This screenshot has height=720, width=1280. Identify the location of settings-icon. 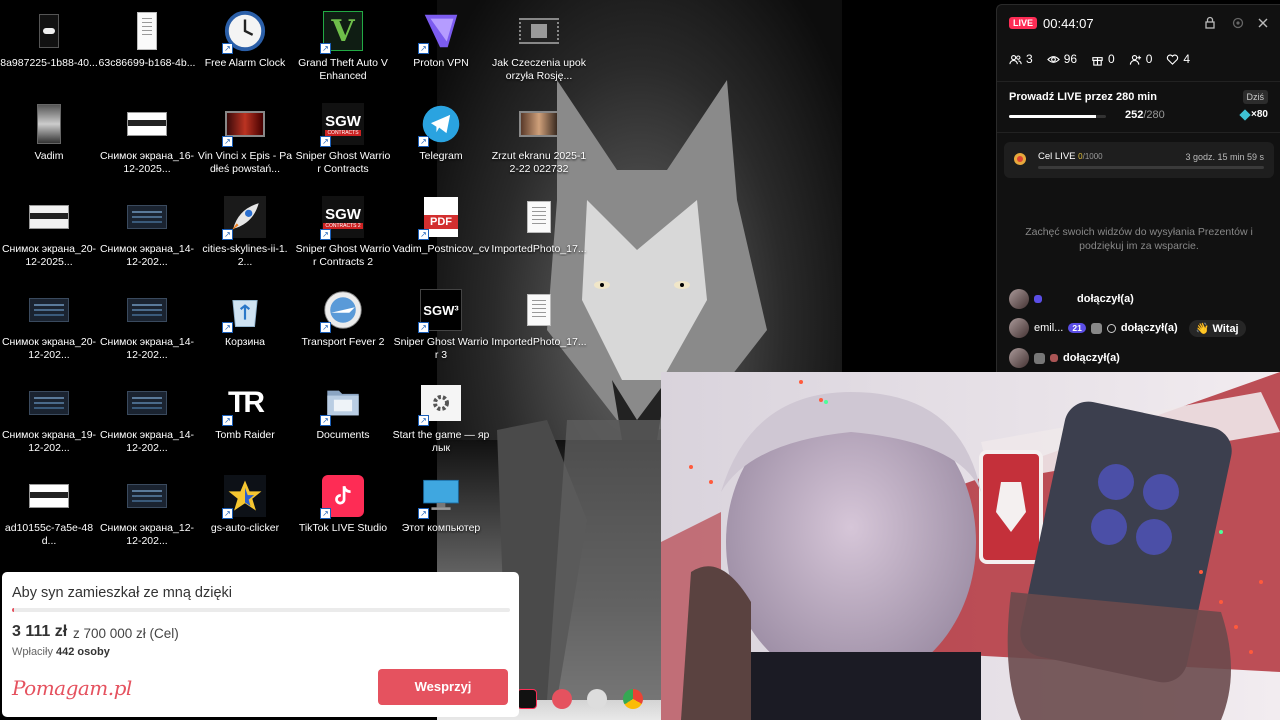
(1238, 23).